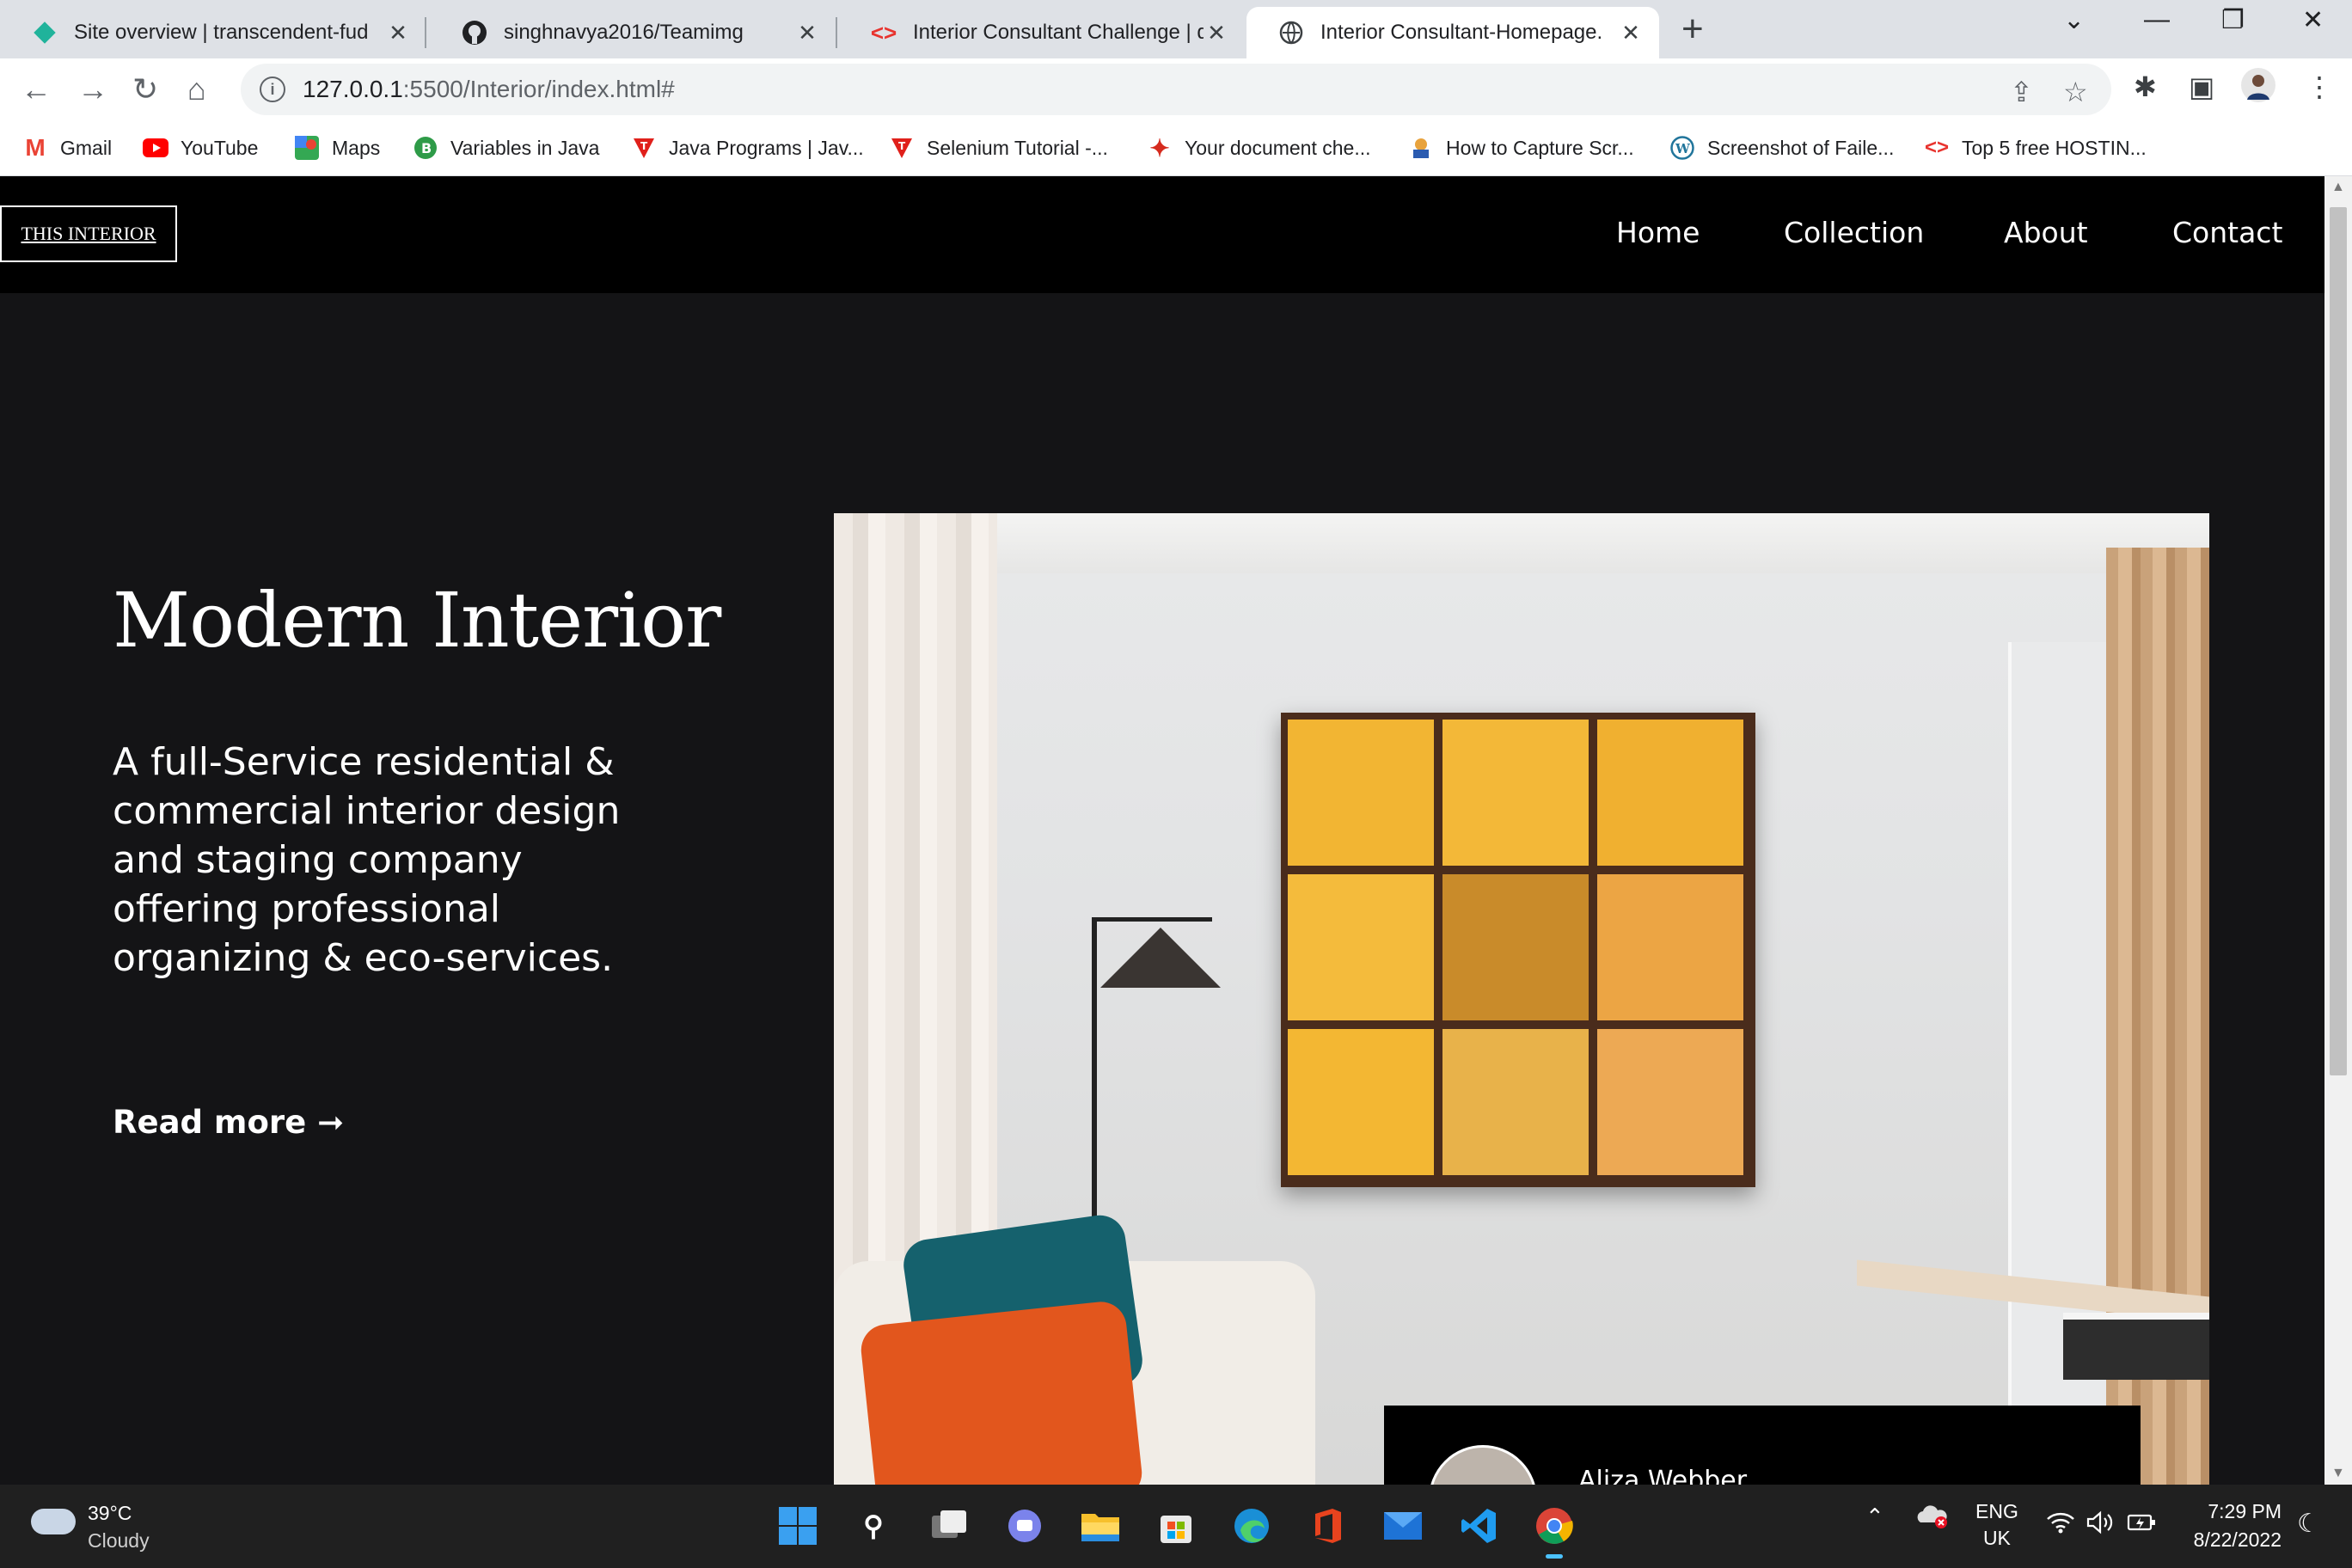  I want to click on github-icon, so click(474, 32).